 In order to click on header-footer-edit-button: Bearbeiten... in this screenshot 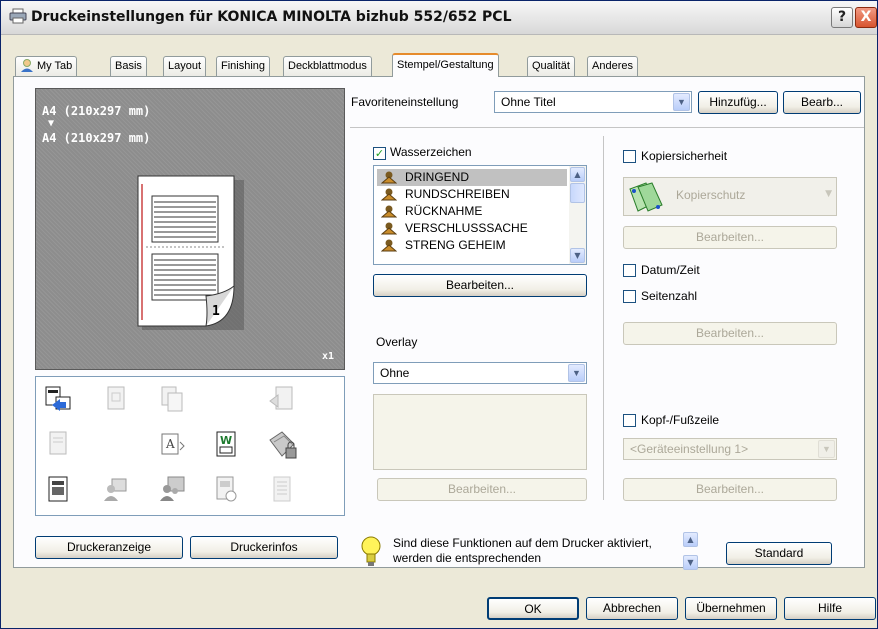, I will do `click(730, 489)`.